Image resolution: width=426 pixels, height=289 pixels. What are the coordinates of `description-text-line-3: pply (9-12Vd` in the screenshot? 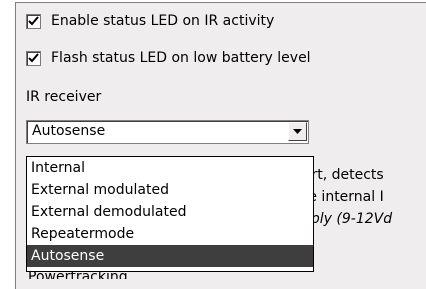 It's located at (347, 219).